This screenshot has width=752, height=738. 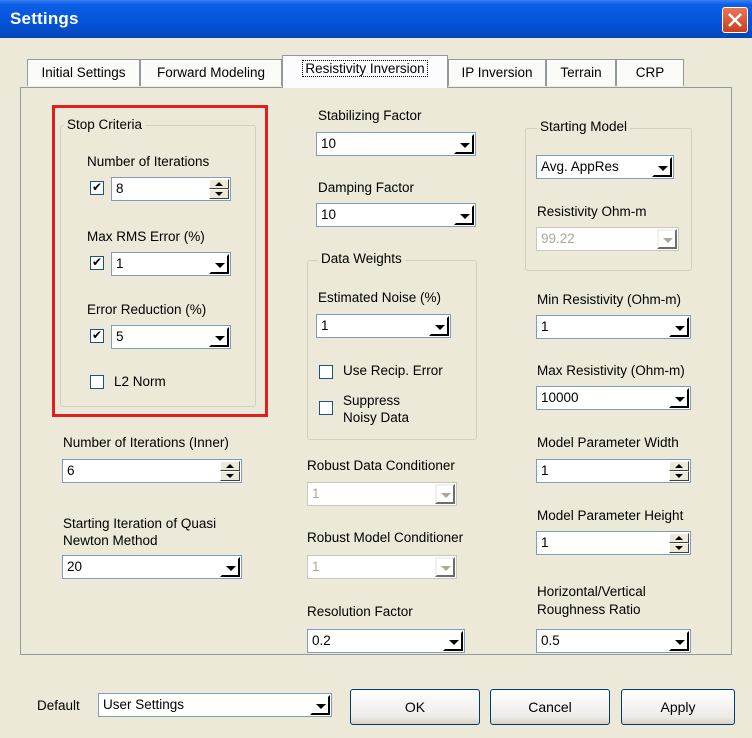 I want to click on quasi-newton-label-1: Starting Iteration of Quasi, so click(x=140, y=523).